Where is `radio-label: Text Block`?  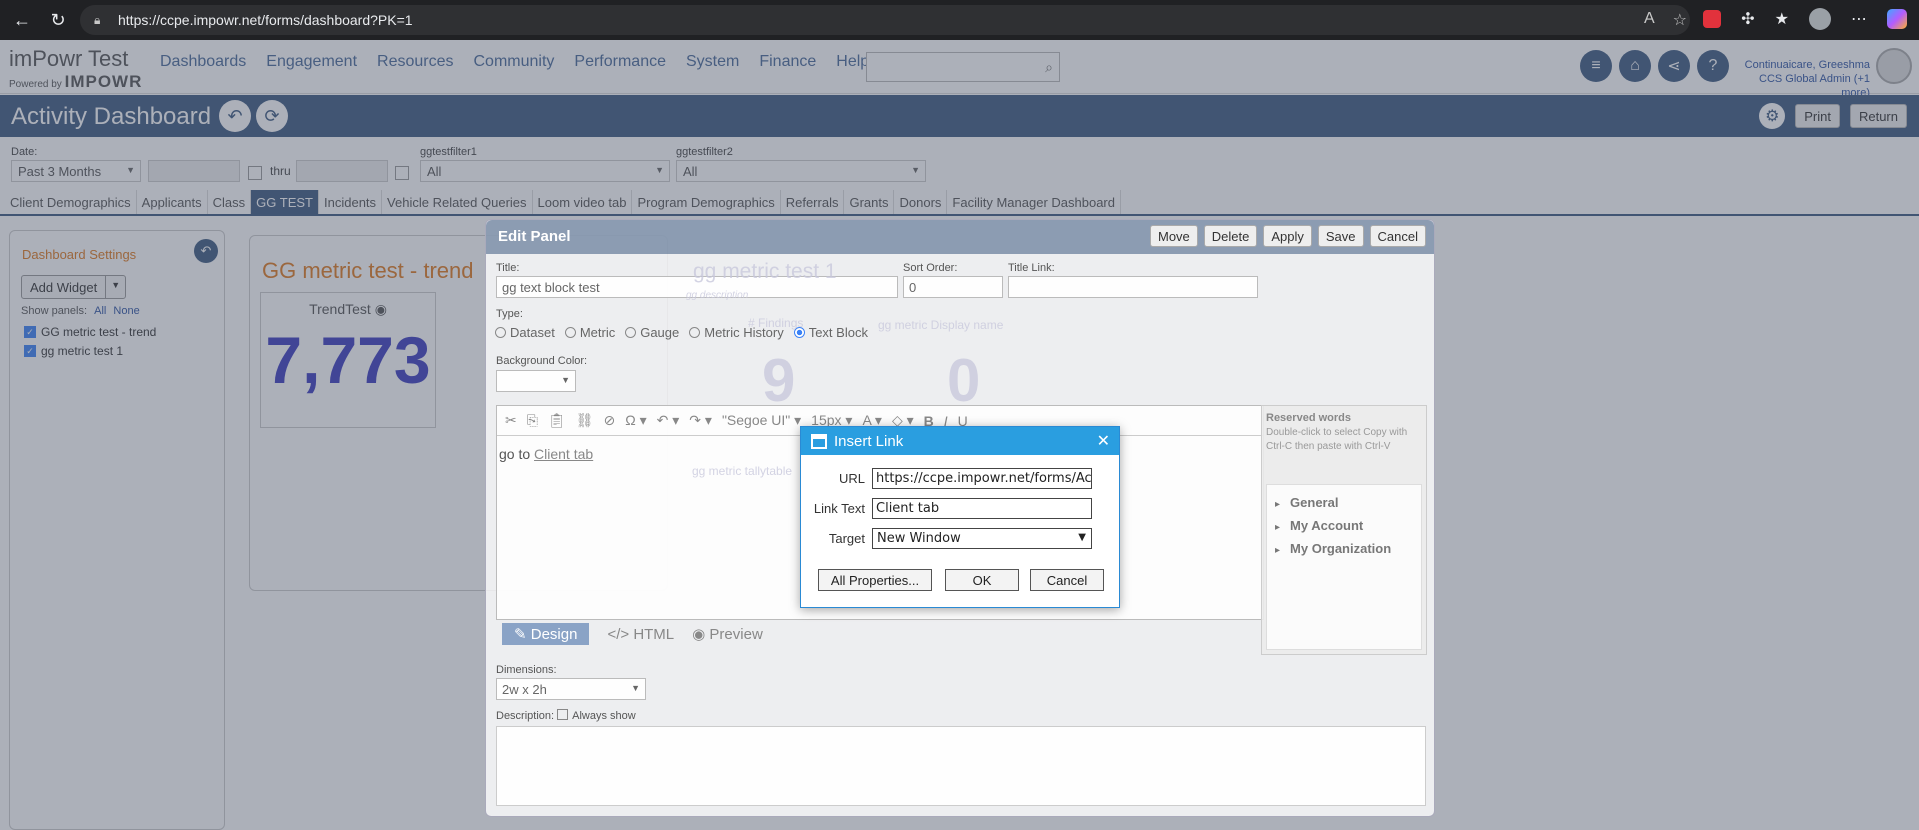 radio-label: Text Block is located at coordinates (838, 332).